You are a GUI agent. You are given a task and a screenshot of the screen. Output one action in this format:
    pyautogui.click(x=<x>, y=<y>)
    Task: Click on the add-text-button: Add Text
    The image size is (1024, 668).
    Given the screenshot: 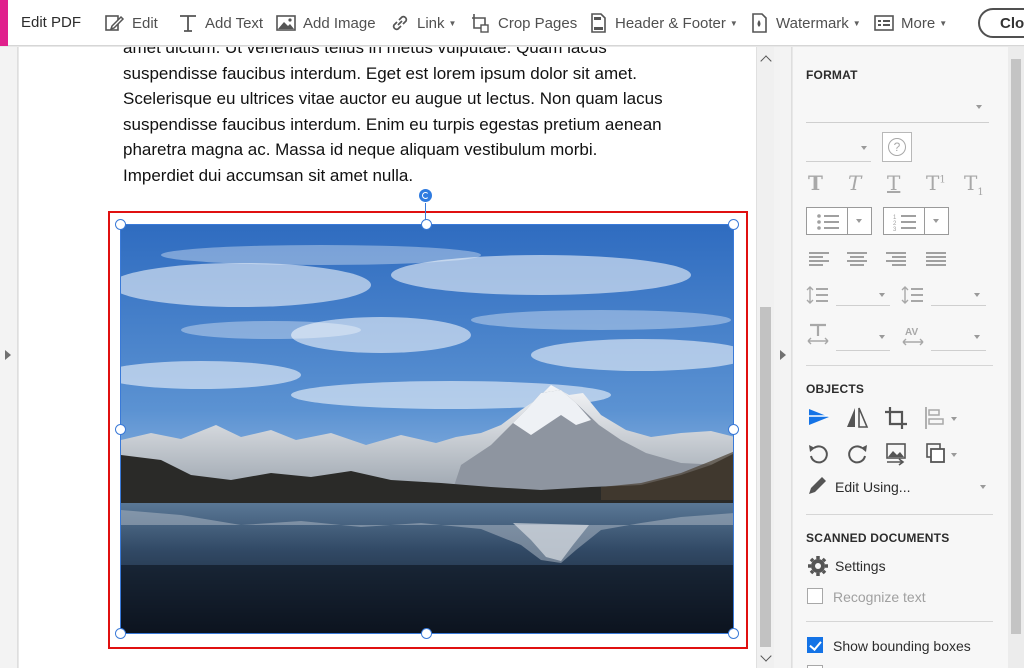 What is the action you would take?
    pyautogui.click(x=220, y=23)
    